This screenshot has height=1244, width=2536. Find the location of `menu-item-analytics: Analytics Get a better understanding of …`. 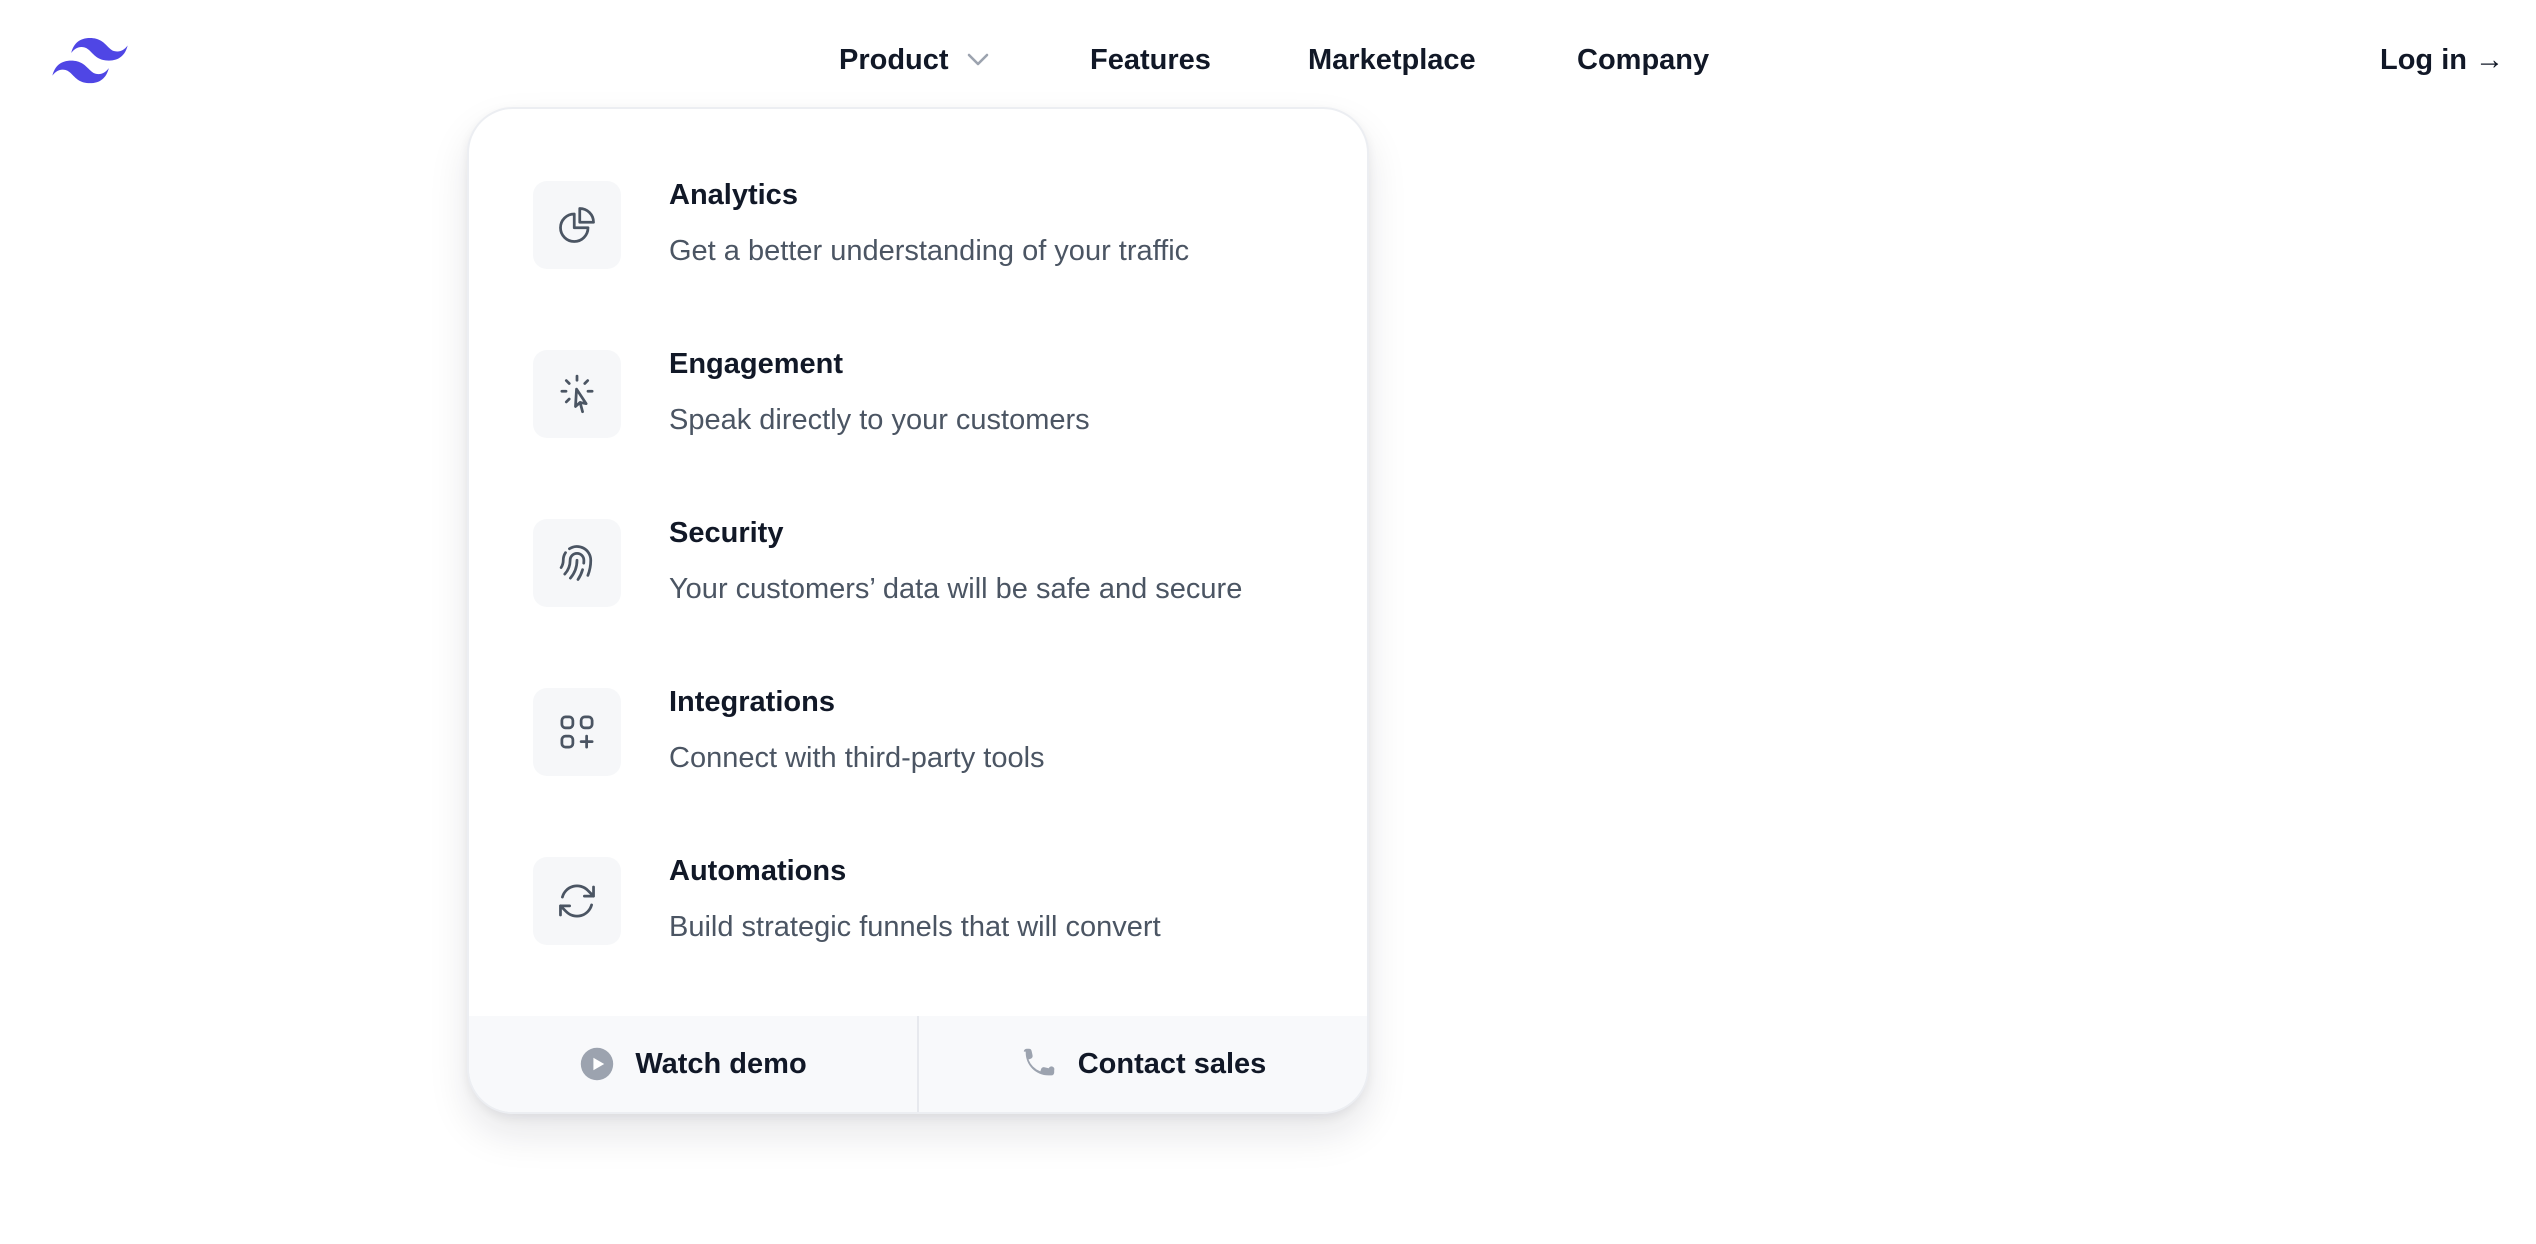

menu-item-analytics: Analytics Get a better understanding of … is located at coordinates (920, 189).